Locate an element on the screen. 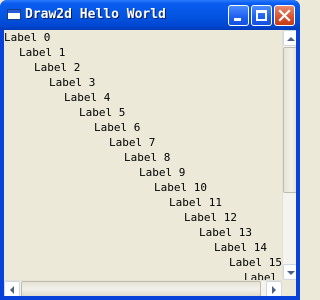  scrollbar-corner is located at coordinates (289, 288).